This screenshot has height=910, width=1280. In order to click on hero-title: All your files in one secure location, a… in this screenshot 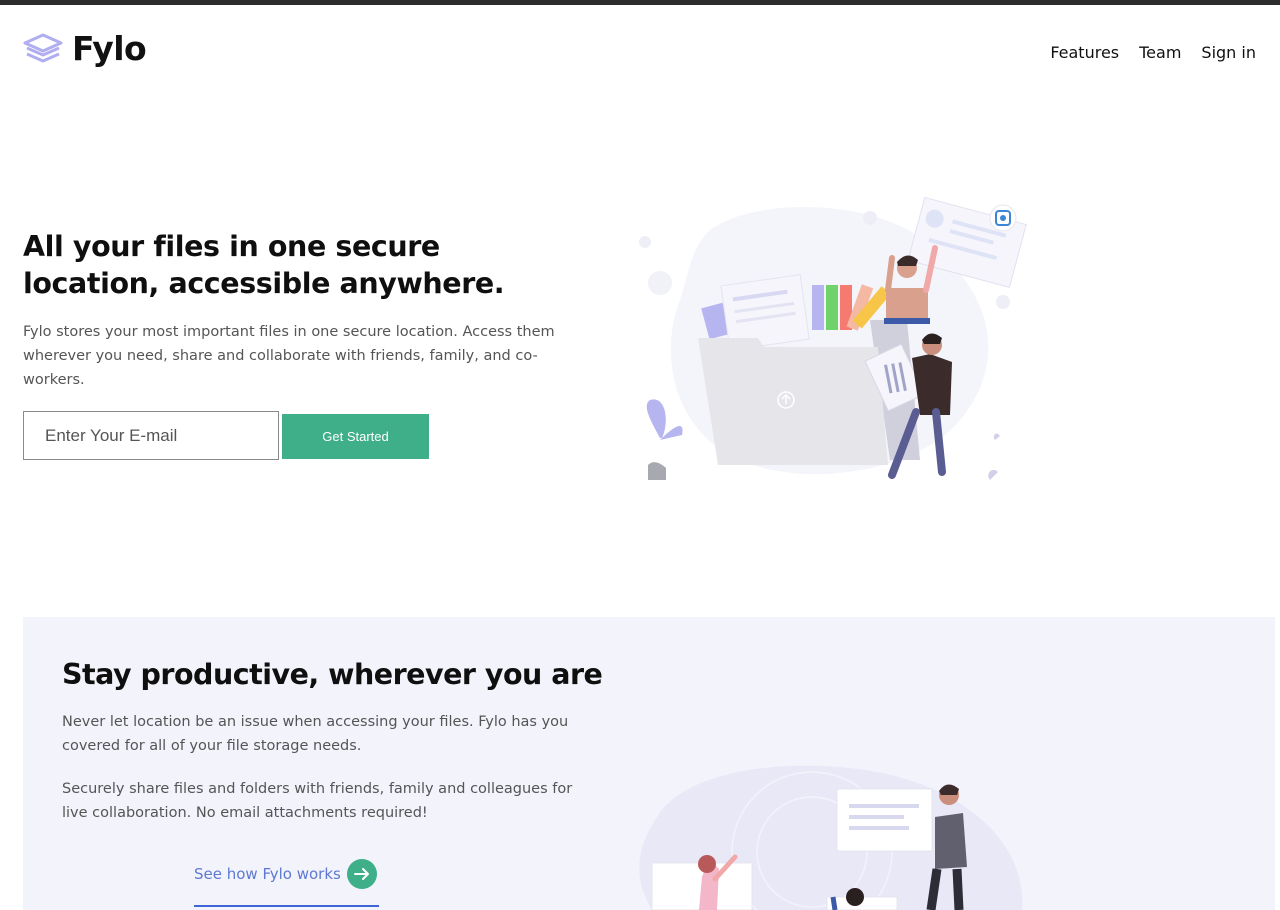, I will do `click(264, 265)`.